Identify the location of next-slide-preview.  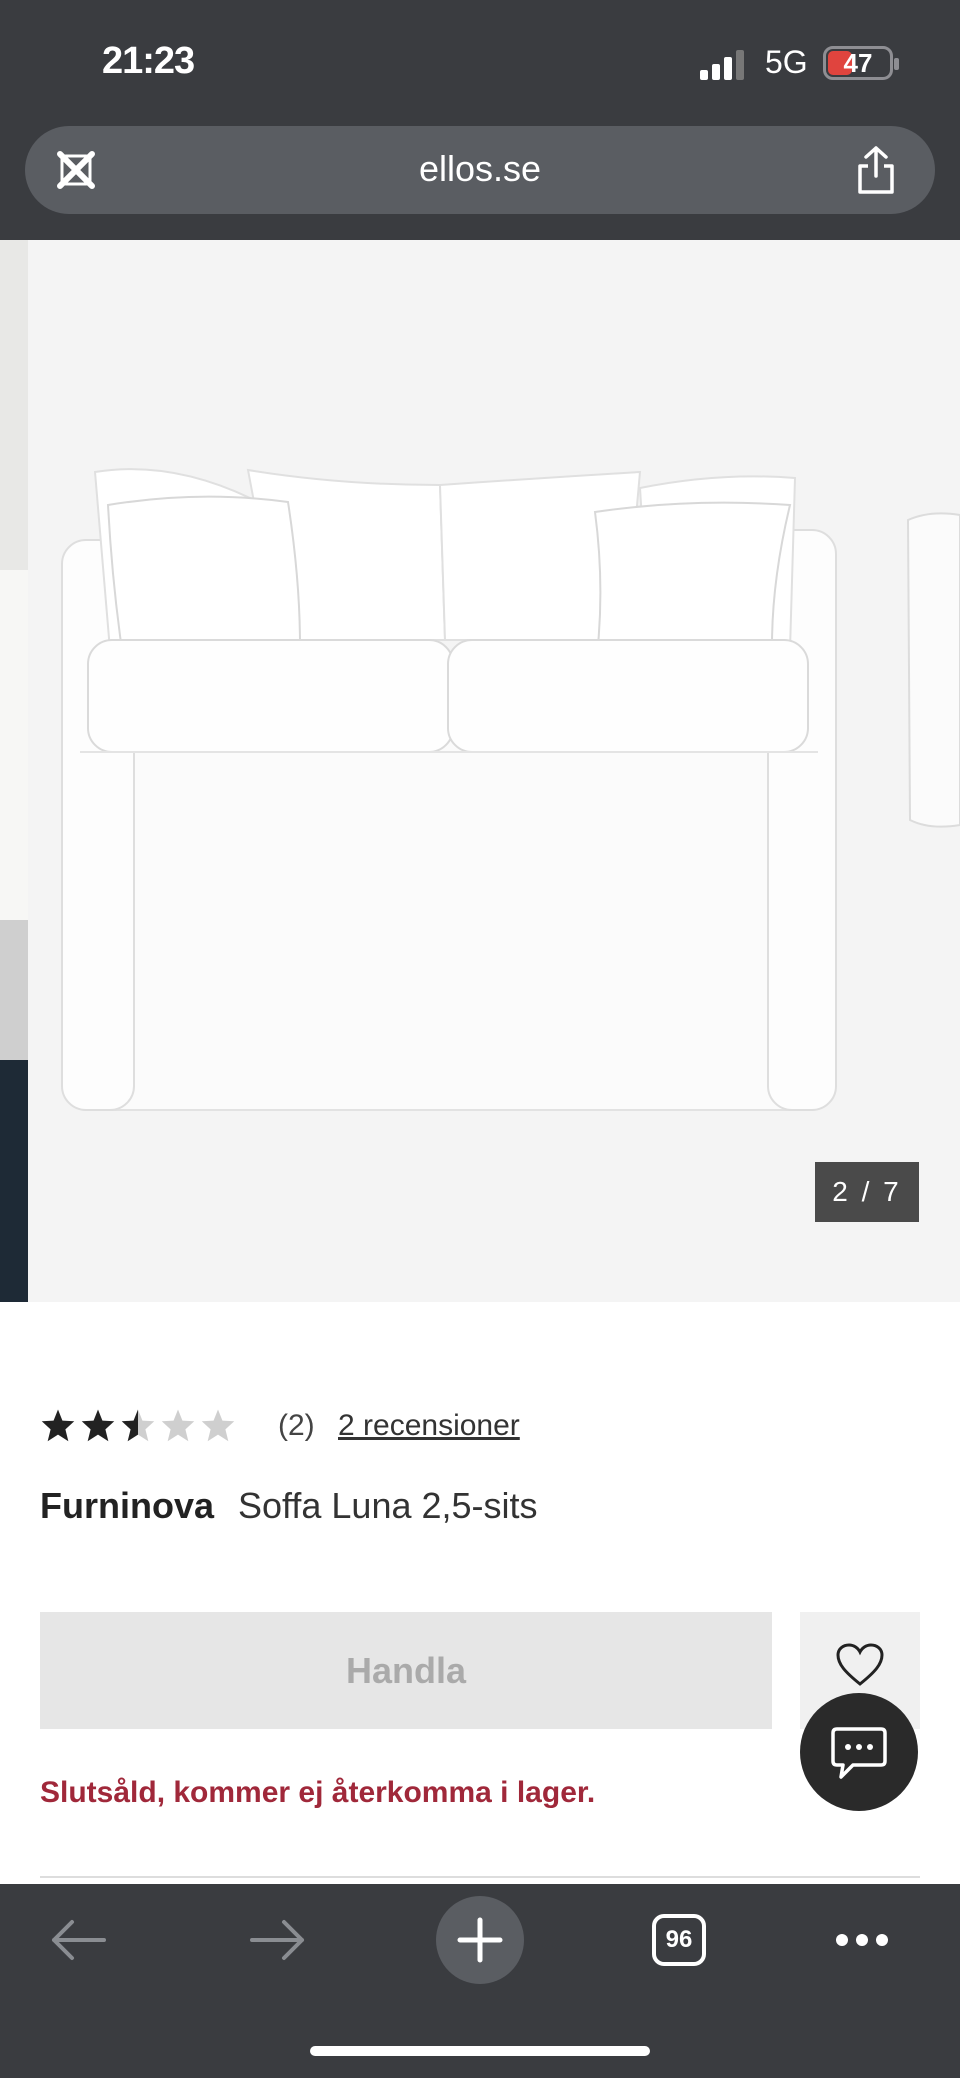
(930, 771).